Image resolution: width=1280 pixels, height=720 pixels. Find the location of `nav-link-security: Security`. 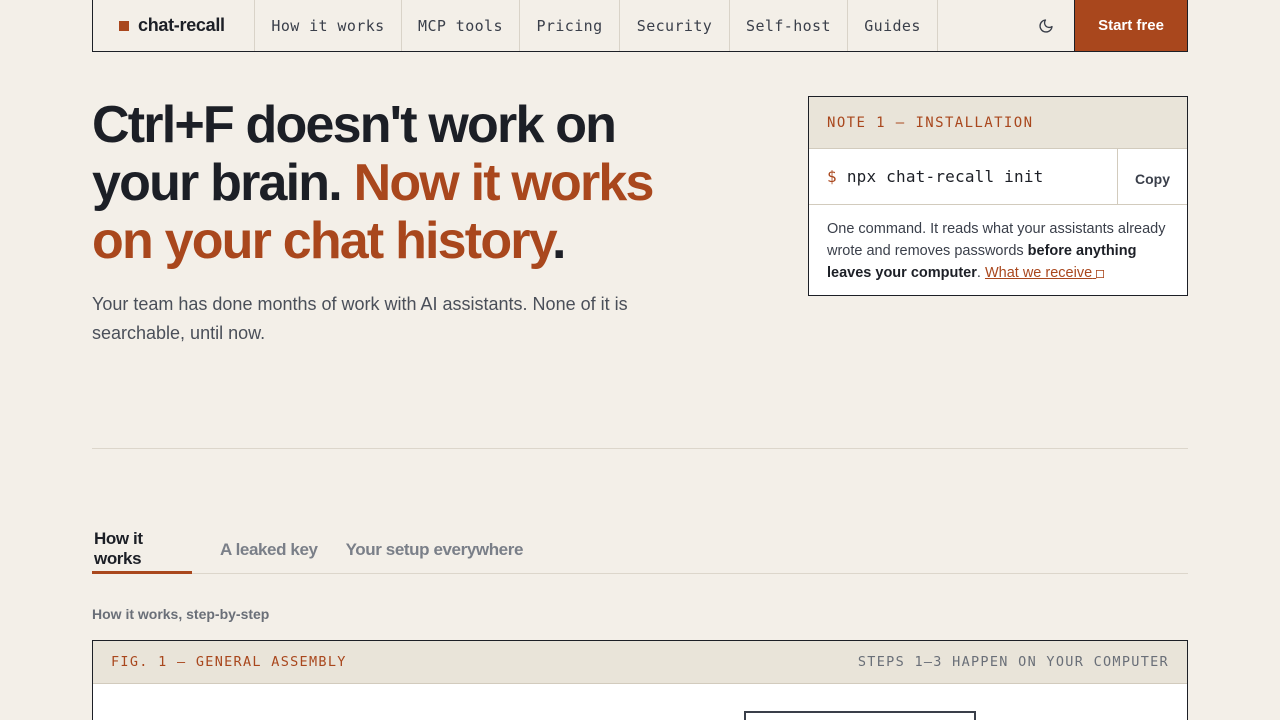

nav-link-security: Security is located at coordinates (675, 25).